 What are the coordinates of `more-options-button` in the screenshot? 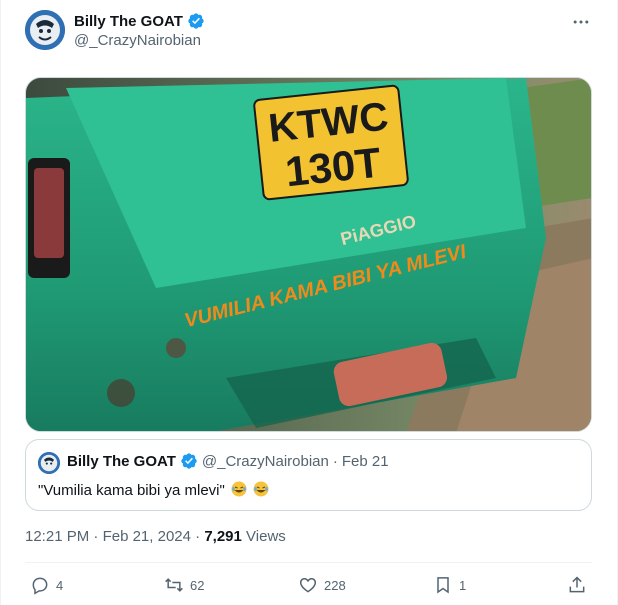 It's located at (581, 22).